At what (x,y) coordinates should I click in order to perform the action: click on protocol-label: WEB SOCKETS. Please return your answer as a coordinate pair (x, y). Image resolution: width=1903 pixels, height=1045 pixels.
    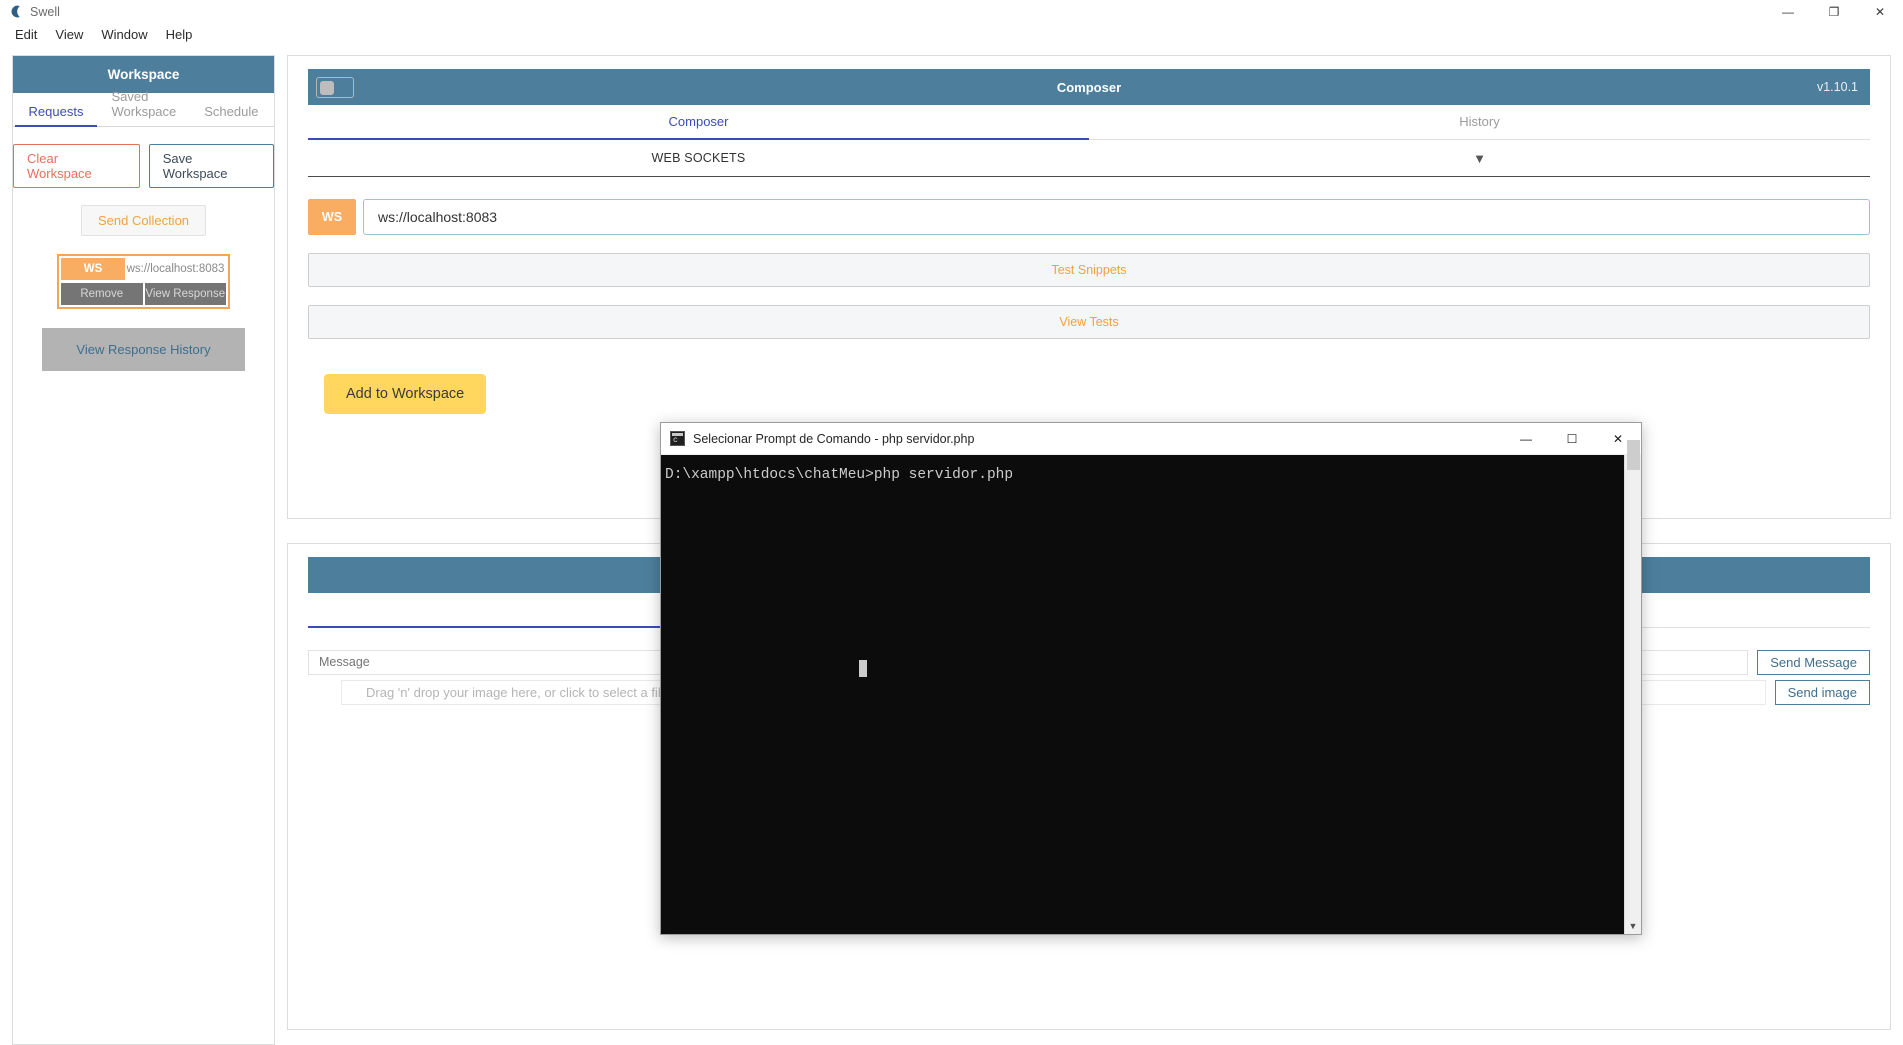
    Looking at the image, I should click on (698, 158).